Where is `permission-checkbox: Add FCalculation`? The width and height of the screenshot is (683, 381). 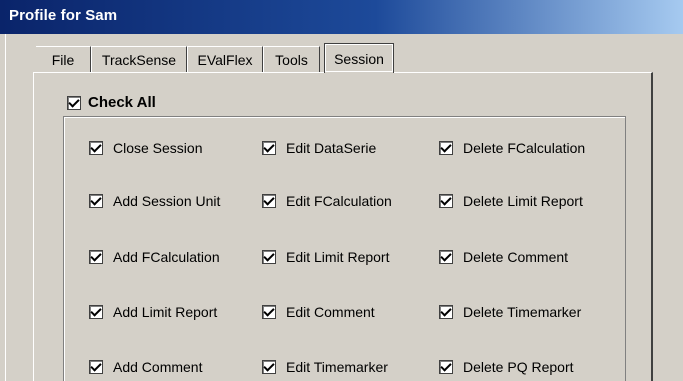
permission-checkbox: Add FCalculation is located at coordinates (154, 257).